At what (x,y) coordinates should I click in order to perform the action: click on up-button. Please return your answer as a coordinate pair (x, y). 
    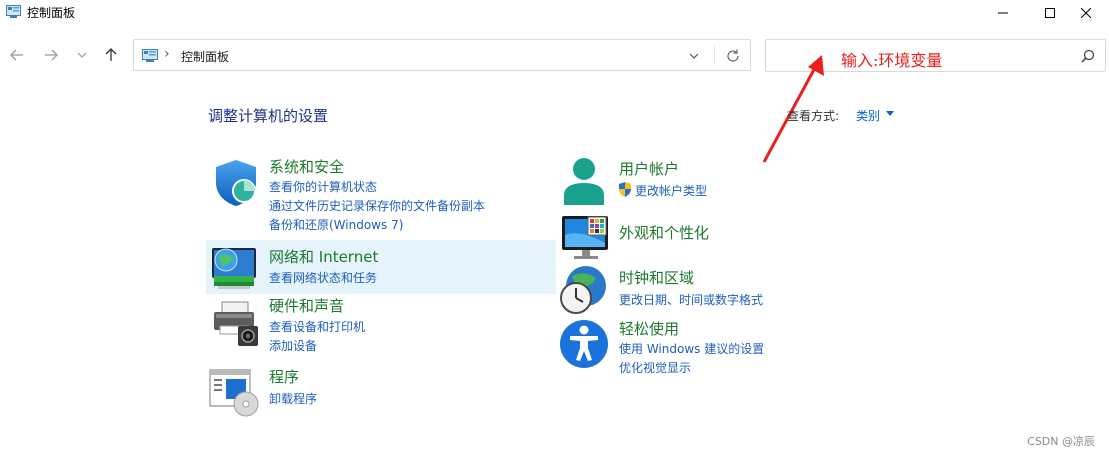
    Looking at the image, I should click on (111, 55).